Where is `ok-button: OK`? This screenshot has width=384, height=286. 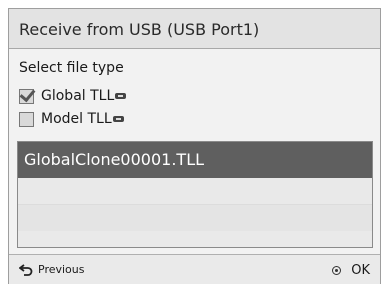
ok-button: OK is located at coordinates (351, 270).